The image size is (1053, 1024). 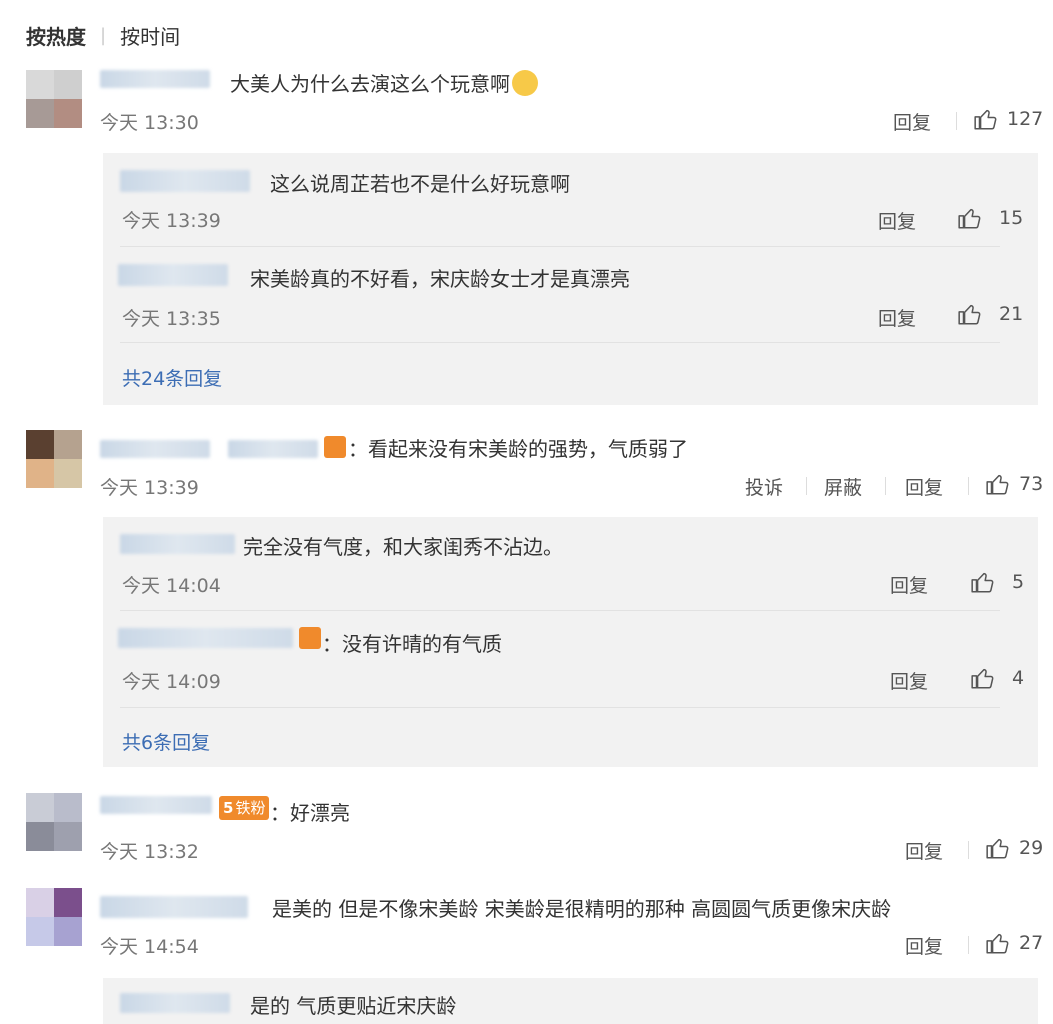 I want to click on reply-time: 今天 13:35, so click(x=171, y=319).